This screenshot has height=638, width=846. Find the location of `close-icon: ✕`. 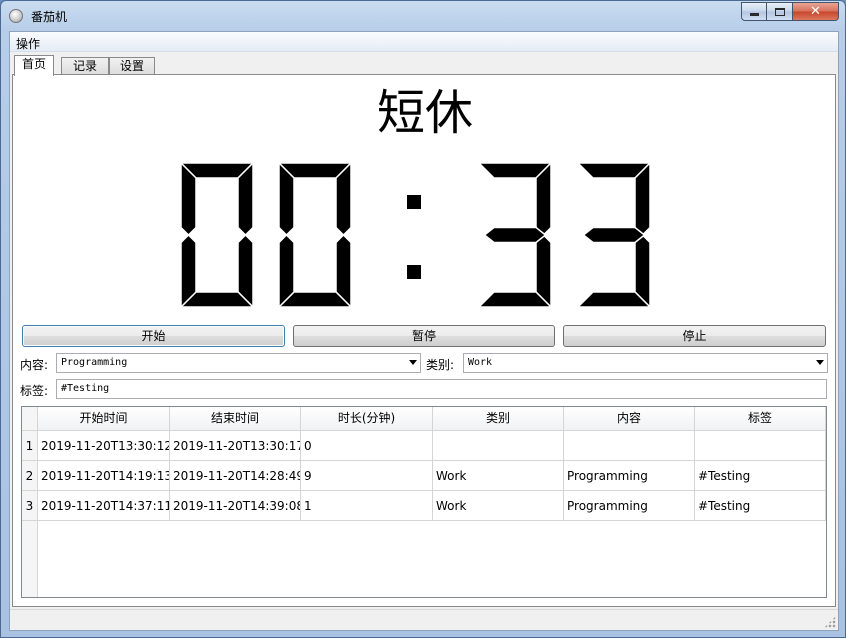

close-icon: ✕ is located at coordinates (815, 11).